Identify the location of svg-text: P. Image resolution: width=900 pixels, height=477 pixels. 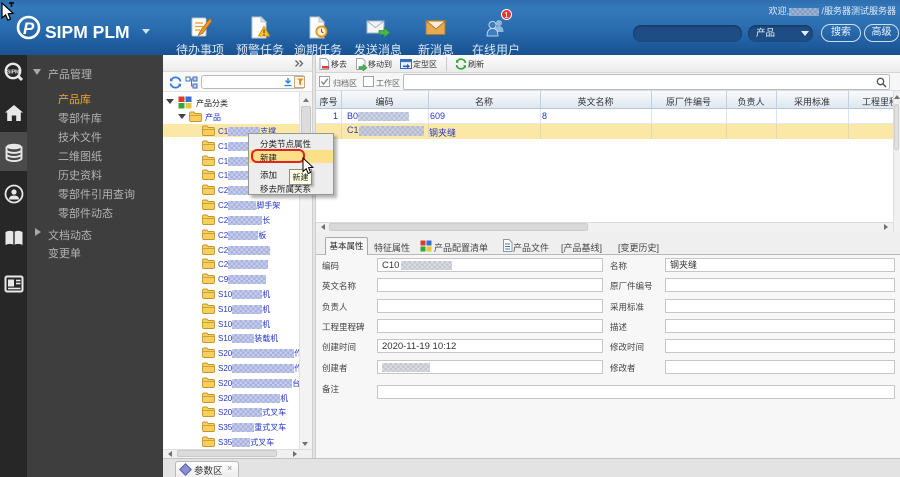
(29, 28).